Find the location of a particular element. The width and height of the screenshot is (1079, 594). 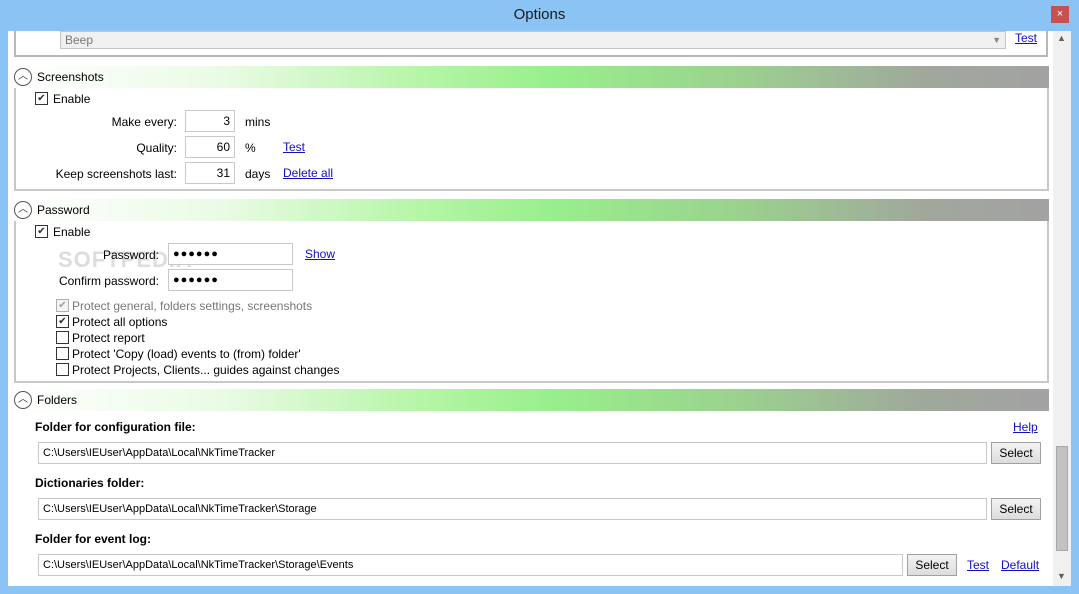

keep-screenshots-label: Keep screenshots last: is located at coordinates (116, 174).